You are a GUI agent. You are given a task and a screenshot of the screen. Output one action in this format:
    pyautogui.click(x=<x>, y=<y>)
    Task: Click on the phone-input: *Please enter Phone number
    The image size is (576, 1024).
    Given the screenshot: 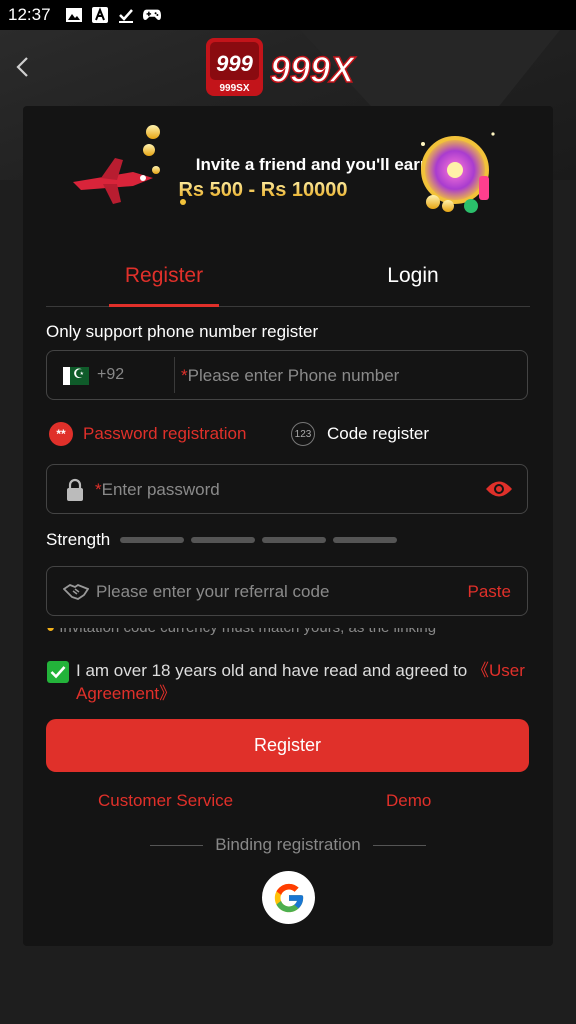 What is the action you would take?
    pyautogui.click(x=290, y=376)
    